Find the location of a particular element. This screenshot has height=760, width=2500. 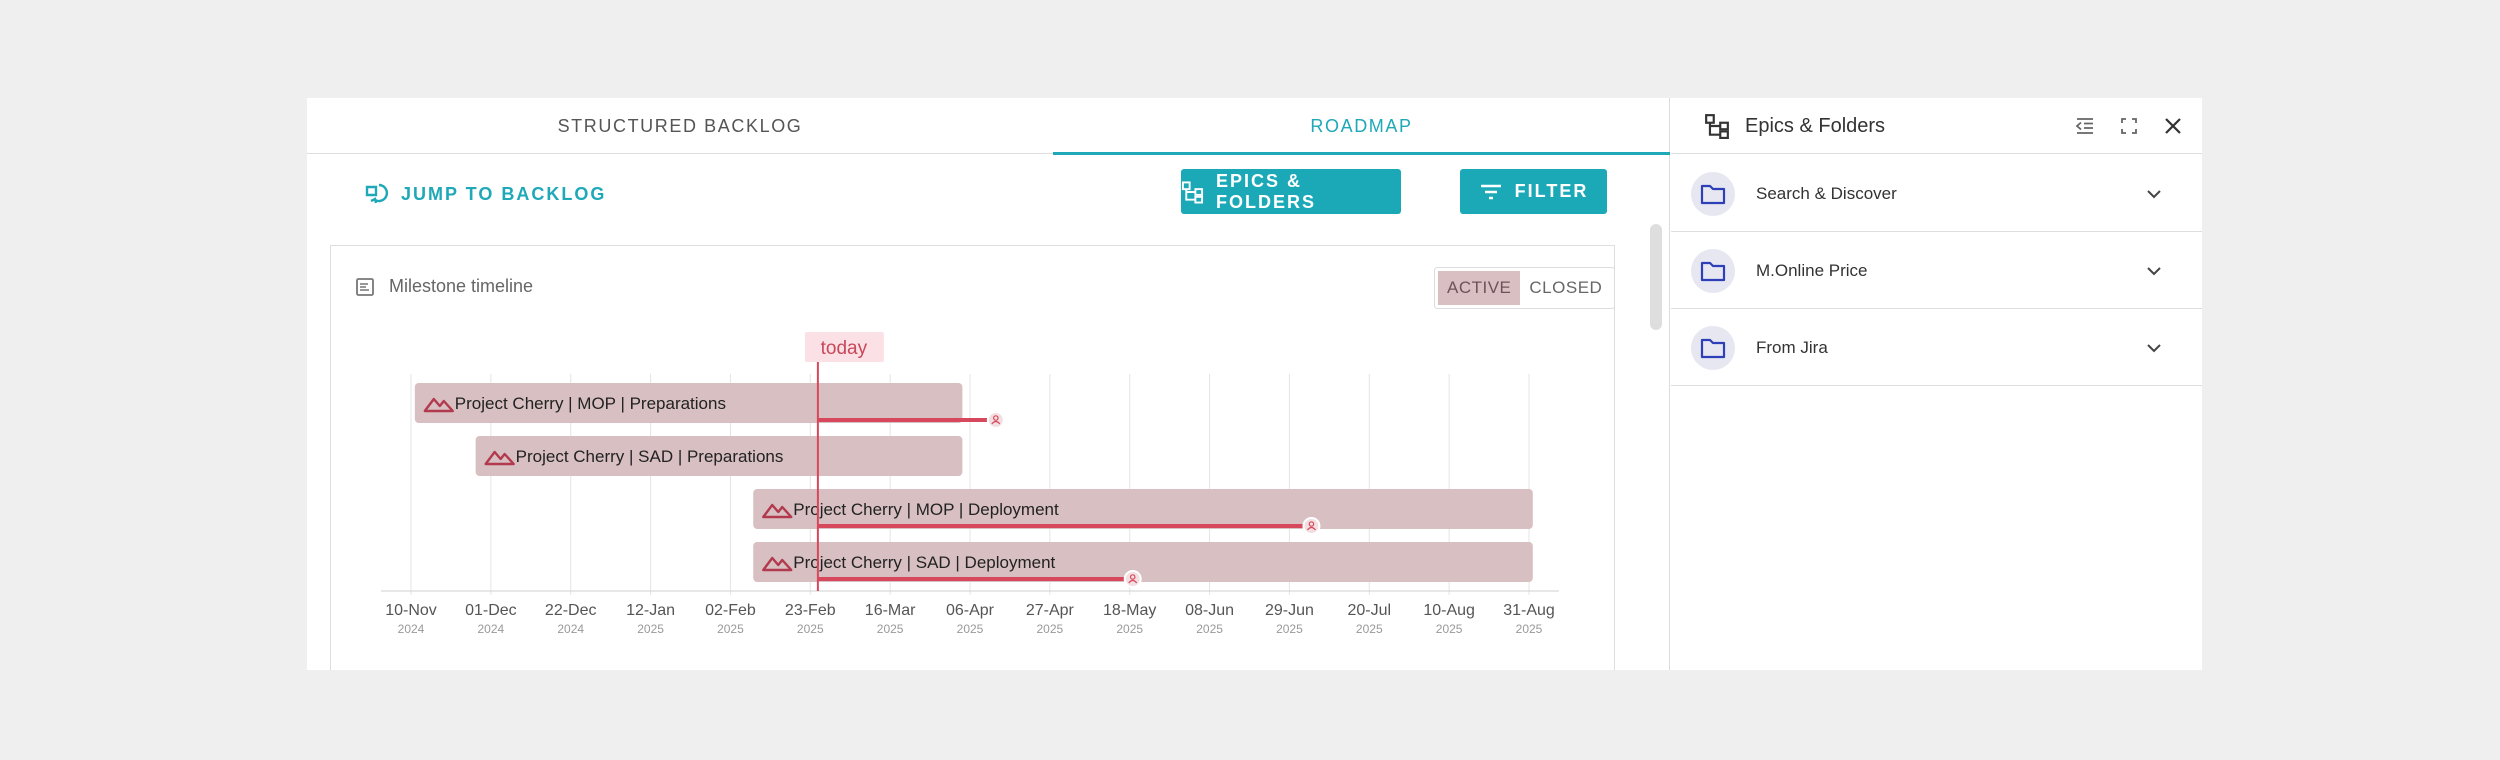

epics-folders-button: EPICS & FOLDERS is located at coordinates (1291, 191).